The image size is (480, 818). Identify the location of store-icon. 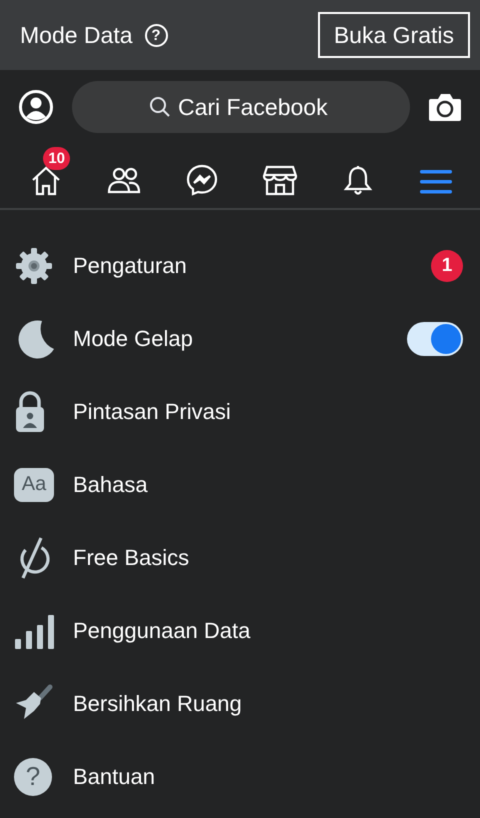
(280, 180).